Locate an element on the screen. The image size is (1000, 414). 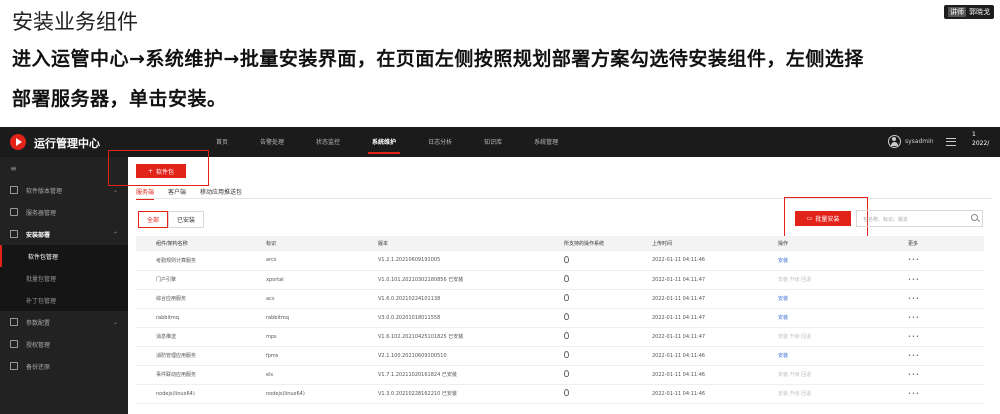
cell-name: 综合应用服务 is located at coordinates (171, 299).